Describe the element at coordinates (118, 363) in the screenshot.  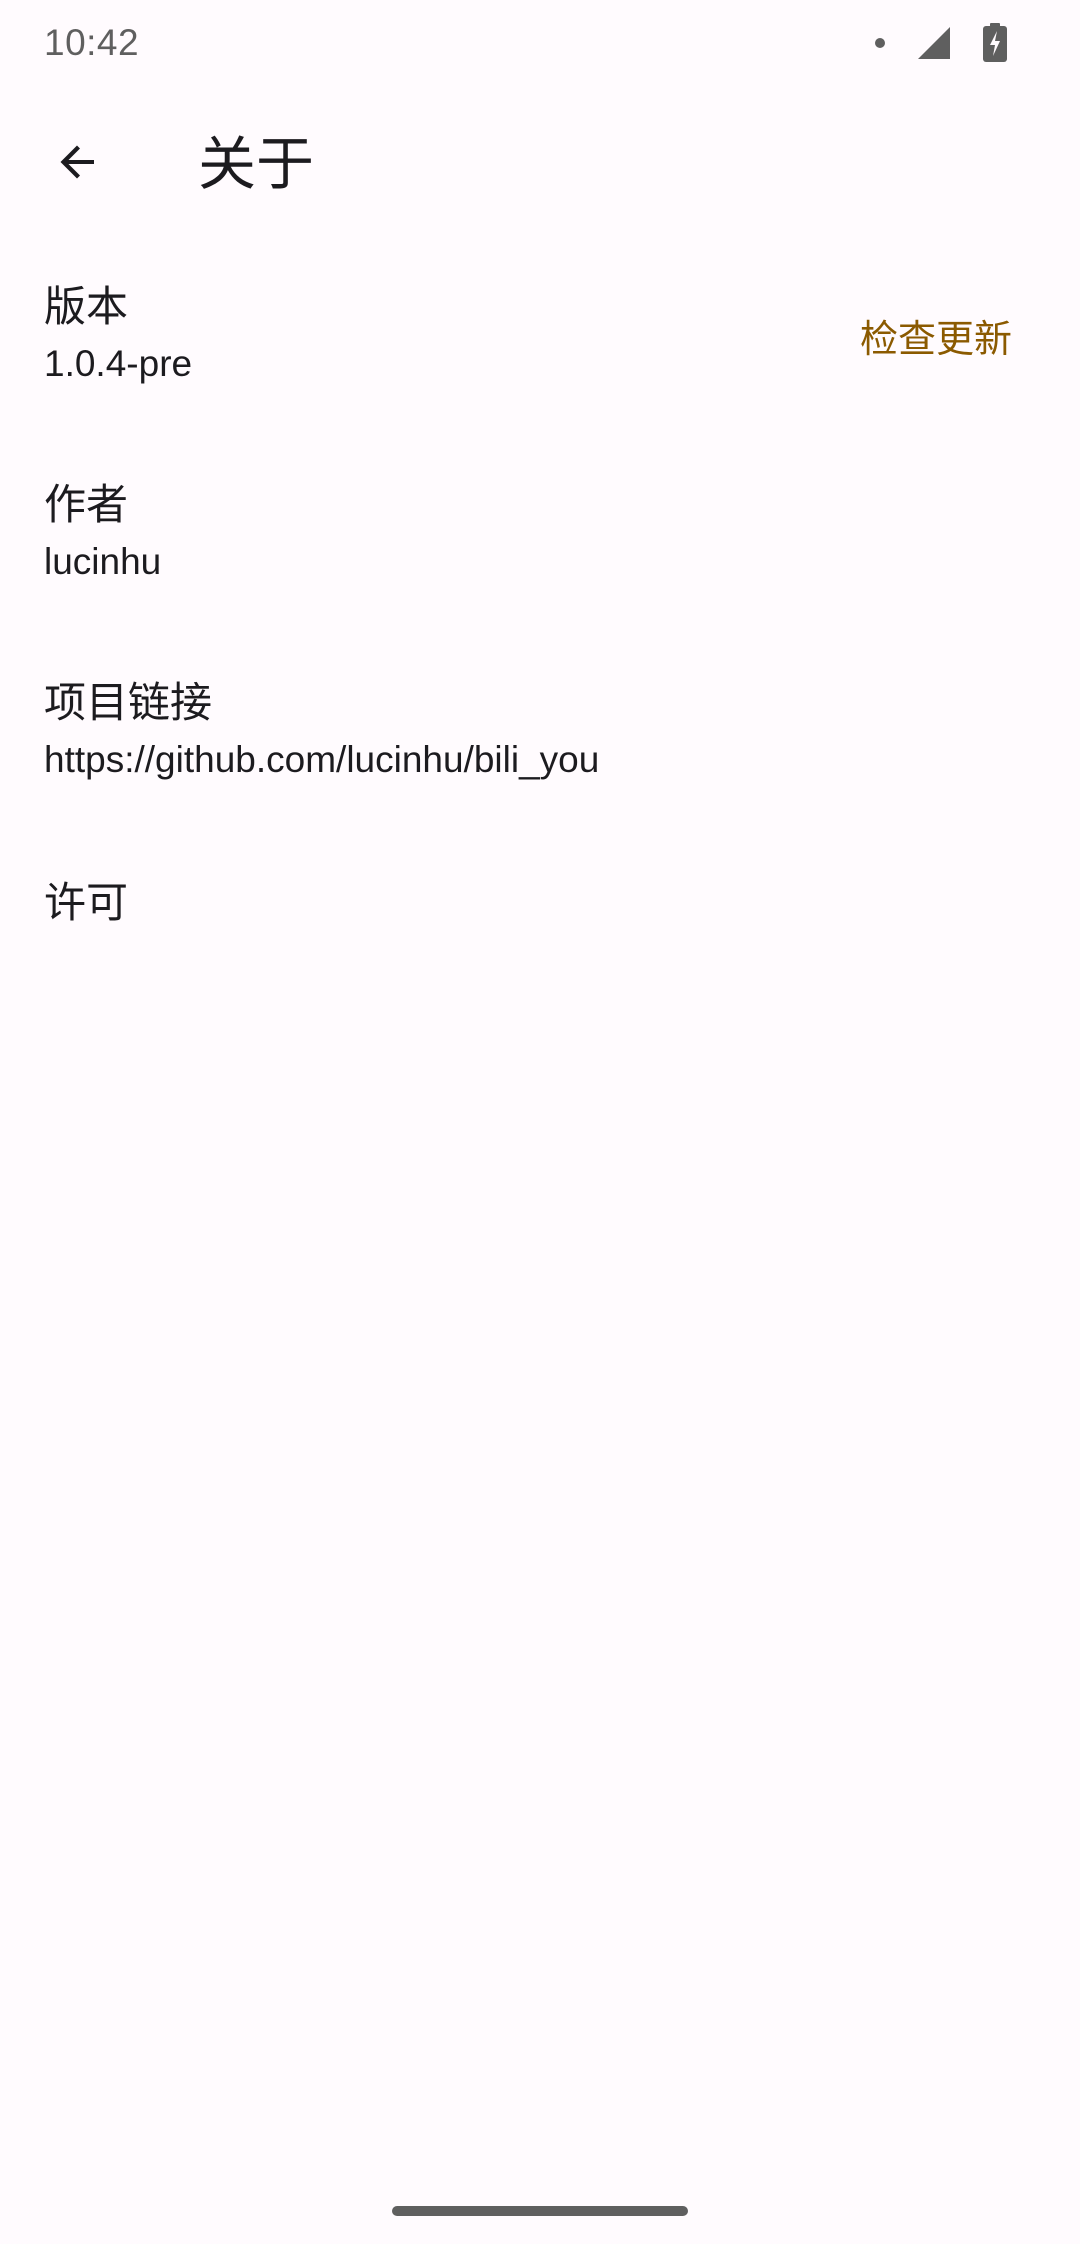
I see `version-value: 1.0.4-pre` at that location.